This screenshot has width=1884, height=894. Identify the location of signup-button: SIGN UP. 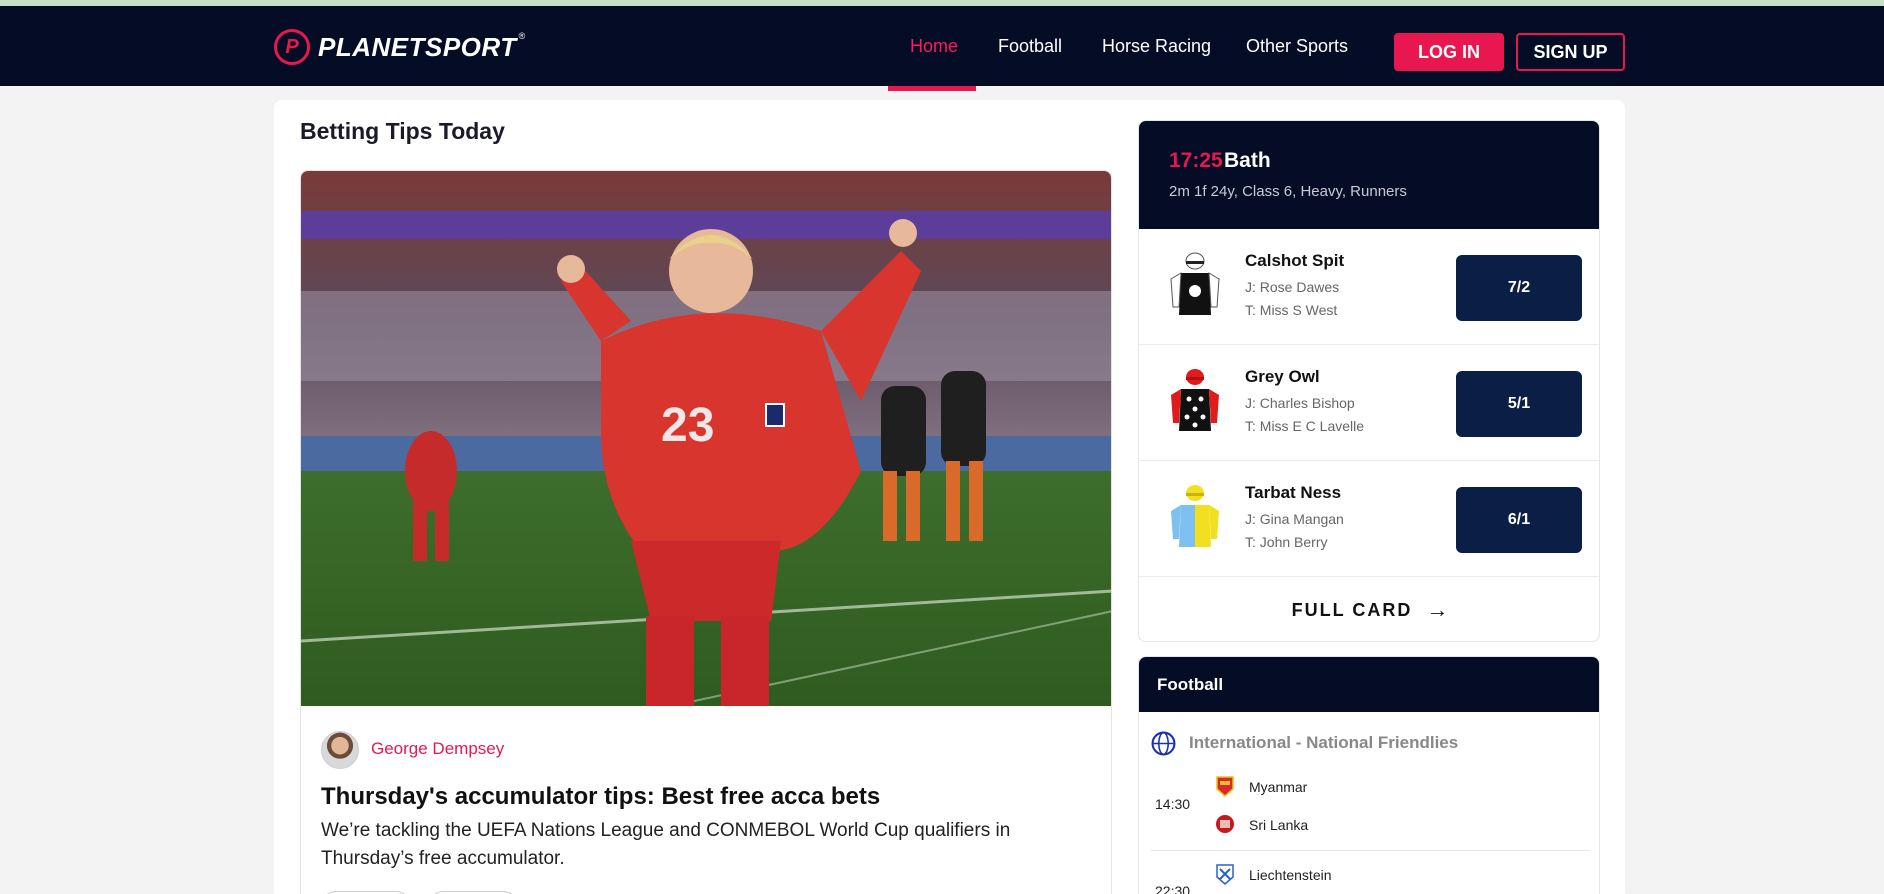
(1570, 52).